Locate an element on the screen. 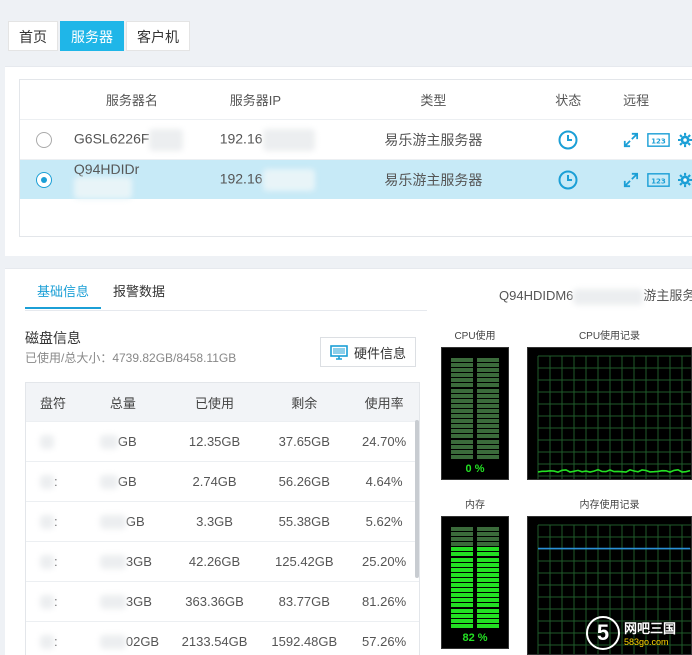 The width and height of the screenshot is (692, 655). header-remote: 远程 is located at coordinates (636, 100).